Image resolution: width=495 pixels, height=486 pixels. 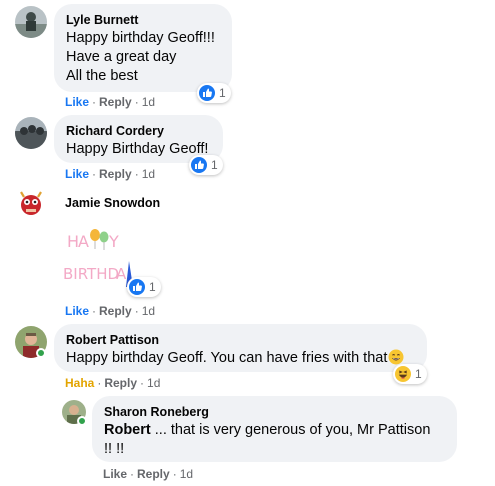 I want to click on reply-text-line: !! !!, so click(x=114, y=449).